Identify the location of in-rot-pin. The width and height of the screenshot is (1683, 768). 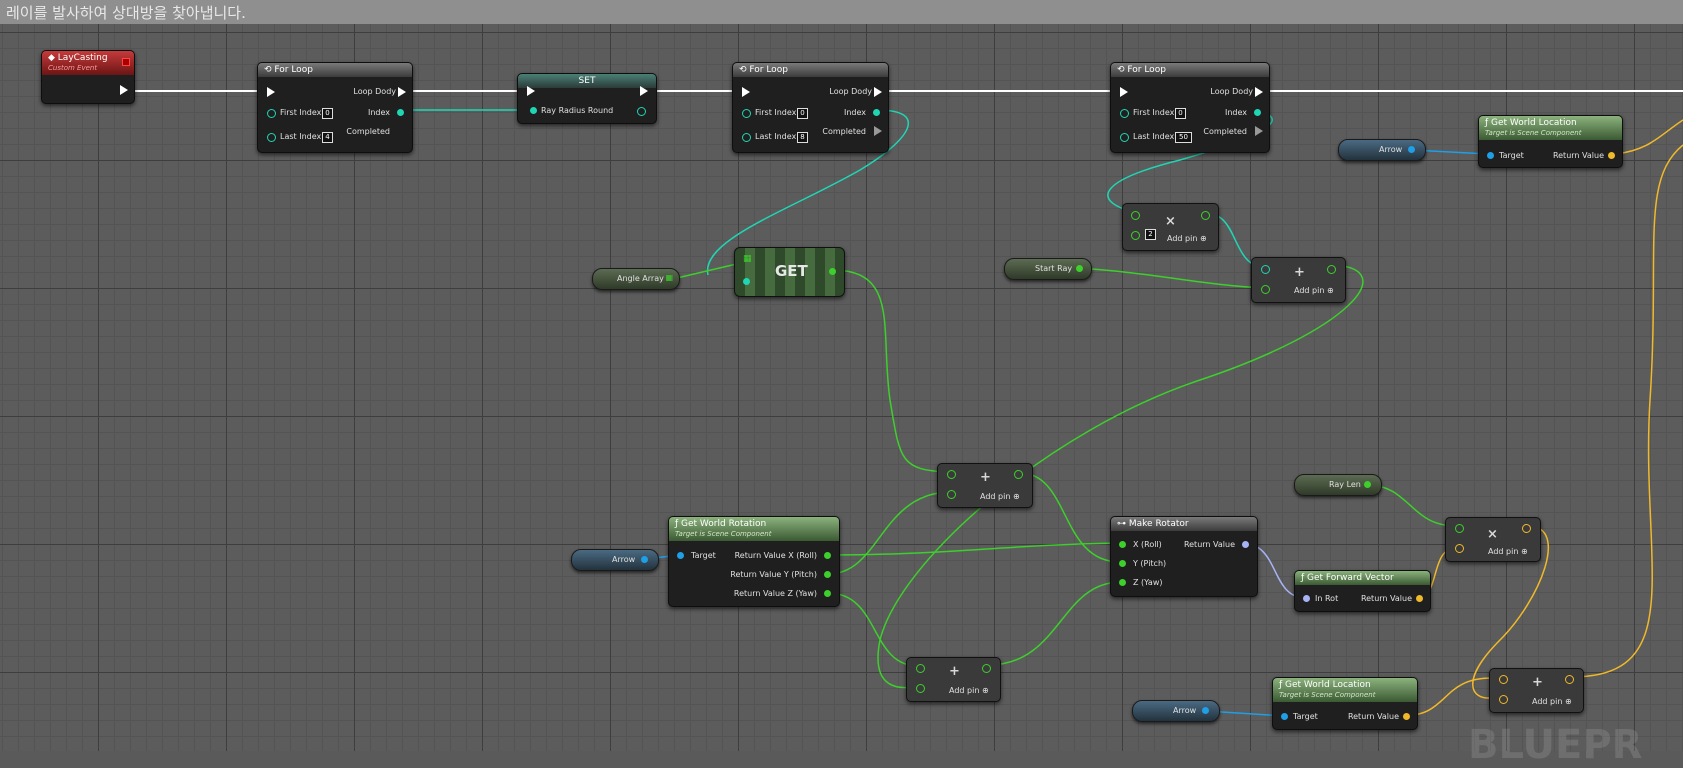
(1306, 598).